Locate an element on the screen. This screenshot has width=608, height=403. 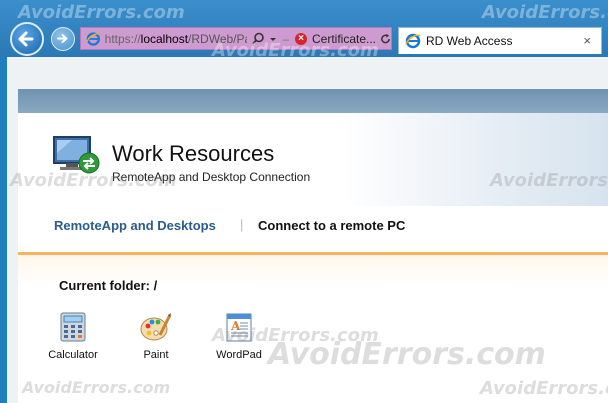
app-label: Calculator is located at coordinates (73, 355).